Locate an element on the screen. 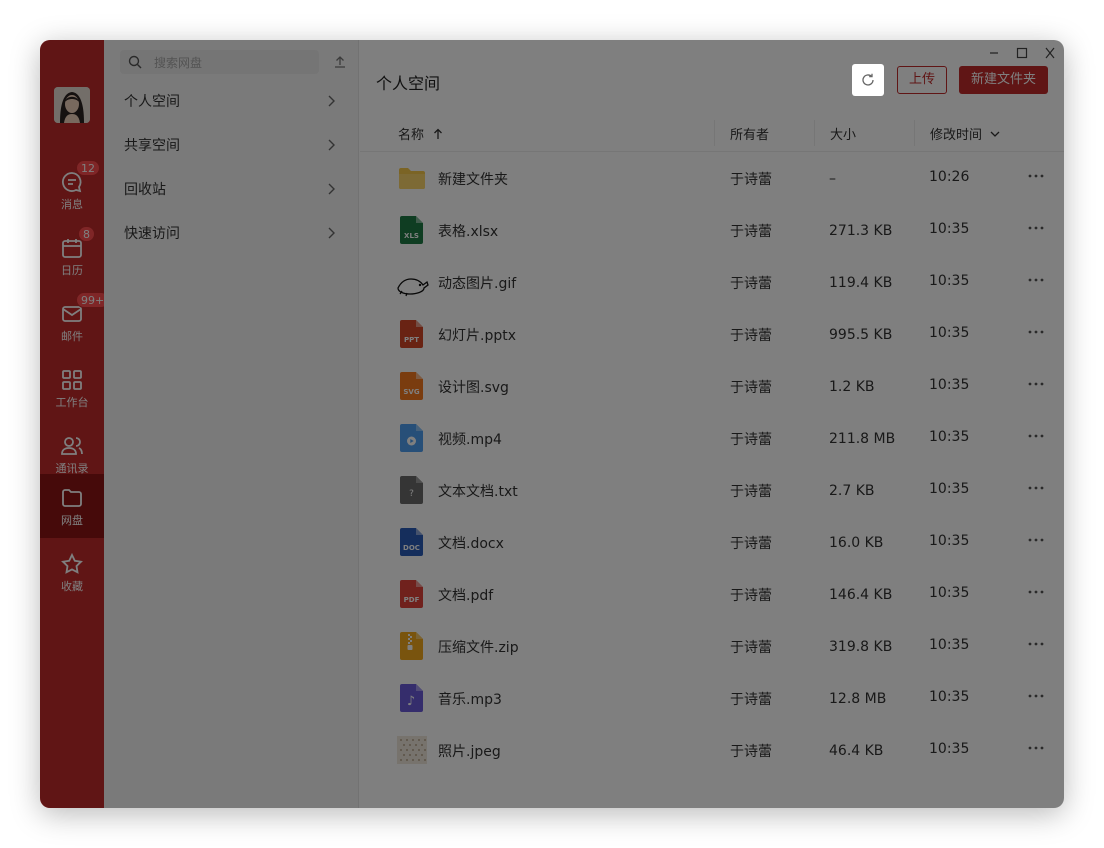 Image resolution: width=1104 pixels, height=848 pixels. nav-item-trash: 回收站 is located at coordinates (231, 189).